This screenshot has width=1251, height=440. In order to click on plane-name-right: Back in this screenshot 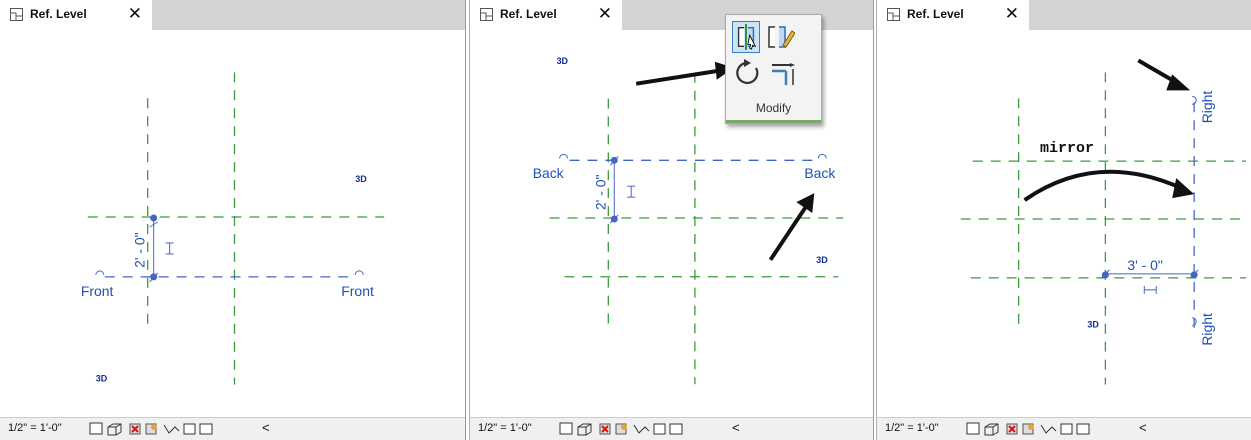, I will do `click(819, 173)`.